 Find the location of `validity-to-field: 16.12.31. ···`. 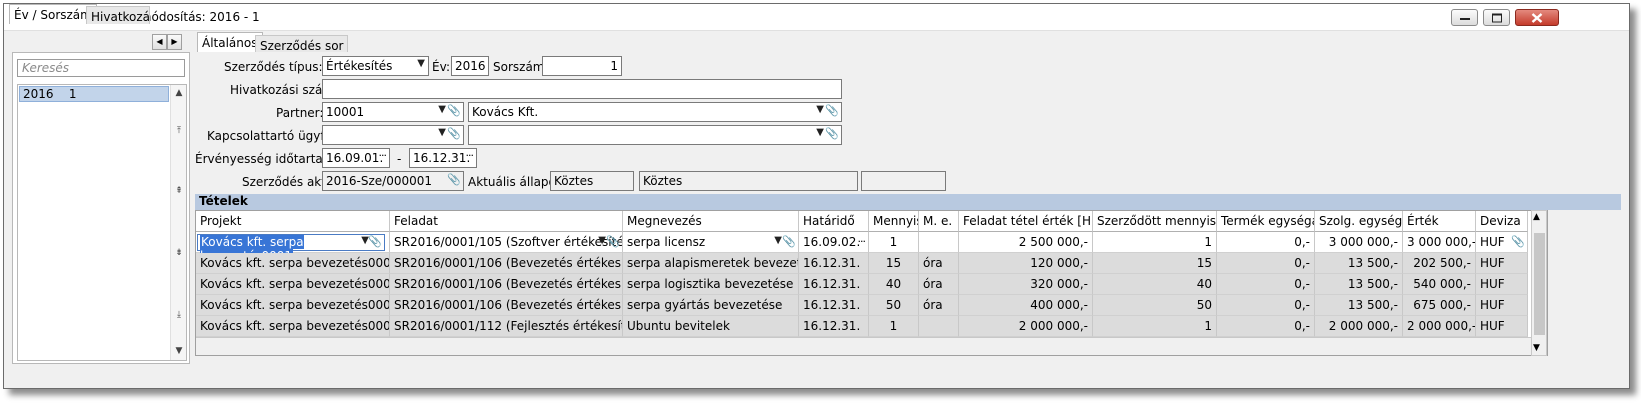

validity-to-field: 16.12.31. ··· is located at coordinates (443, 158).